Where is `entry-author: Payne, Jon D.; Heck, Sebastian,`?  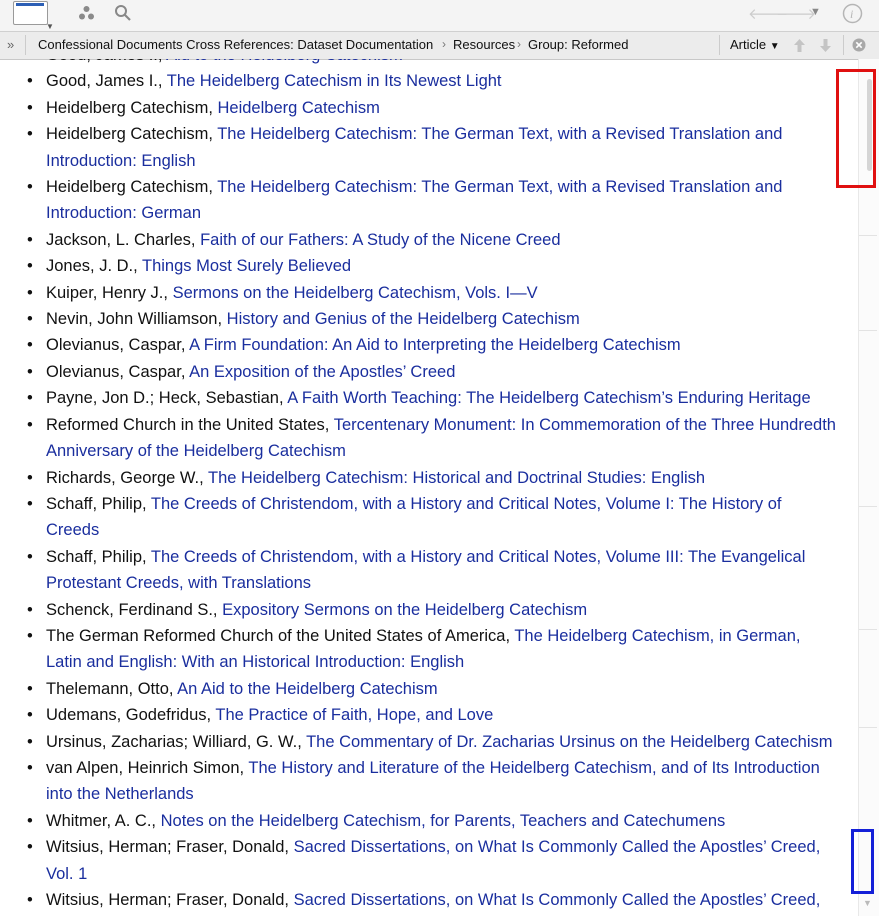 entry-author: Payne, Jon D.; Heck, Sebastian, is located at coordinates (167, 398).